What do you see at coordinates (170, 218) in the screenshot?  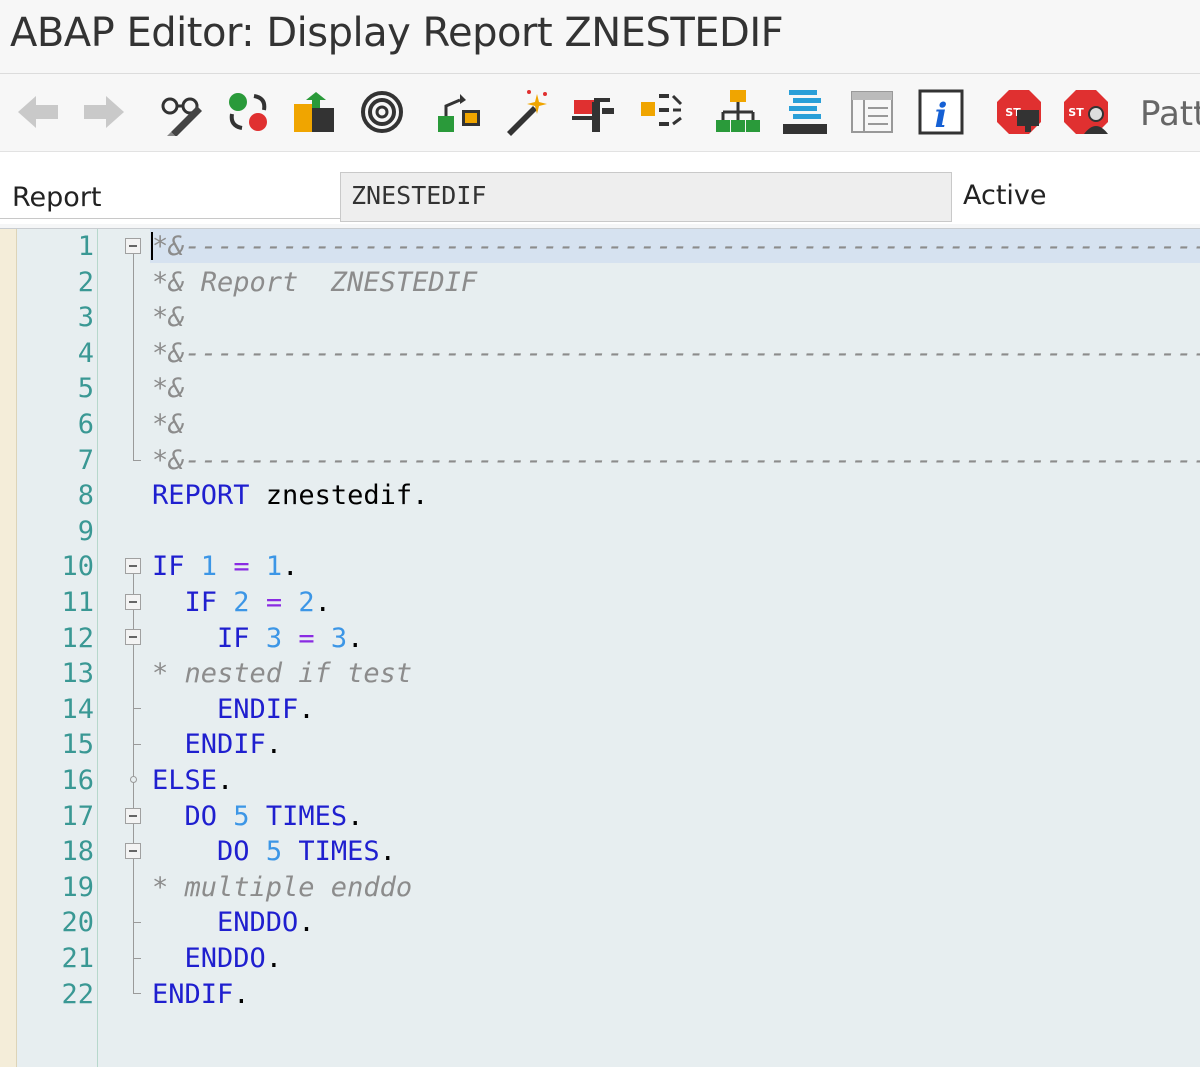 I see `report-label-underline` at bounding box center [170, 218].